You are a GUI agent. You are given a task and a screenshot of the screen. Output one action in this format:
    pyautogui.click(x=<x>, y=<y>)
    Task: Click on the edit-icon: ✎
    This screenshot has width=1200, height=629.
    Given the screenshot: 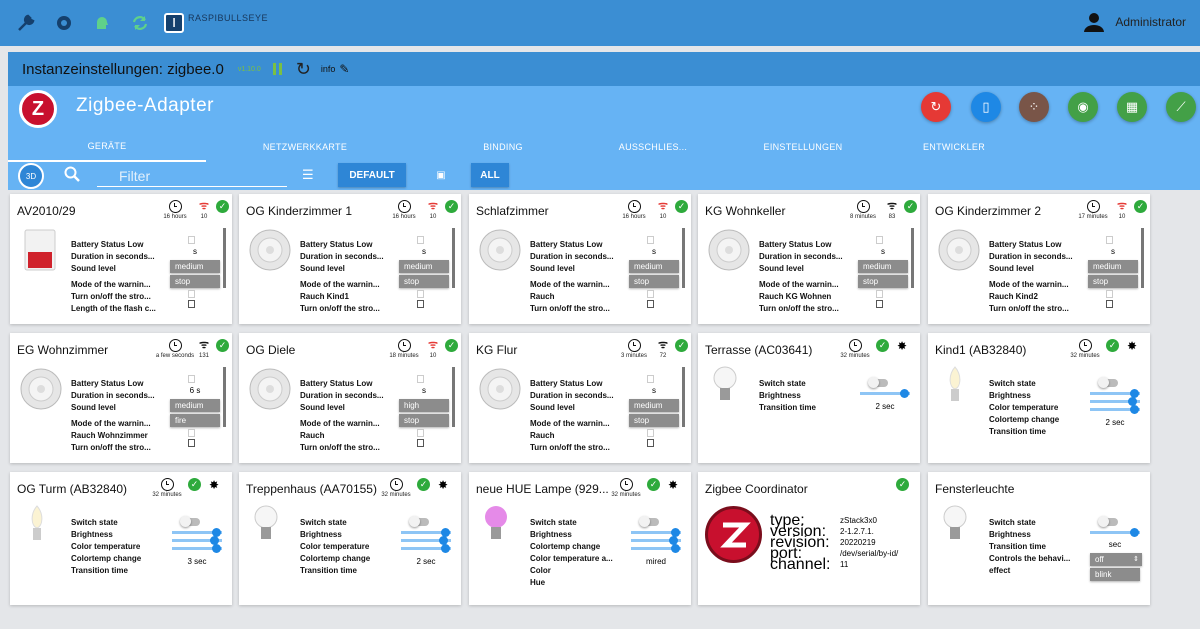 What is the action you would take?
    pyautogui.click(x=344, y=69)
    